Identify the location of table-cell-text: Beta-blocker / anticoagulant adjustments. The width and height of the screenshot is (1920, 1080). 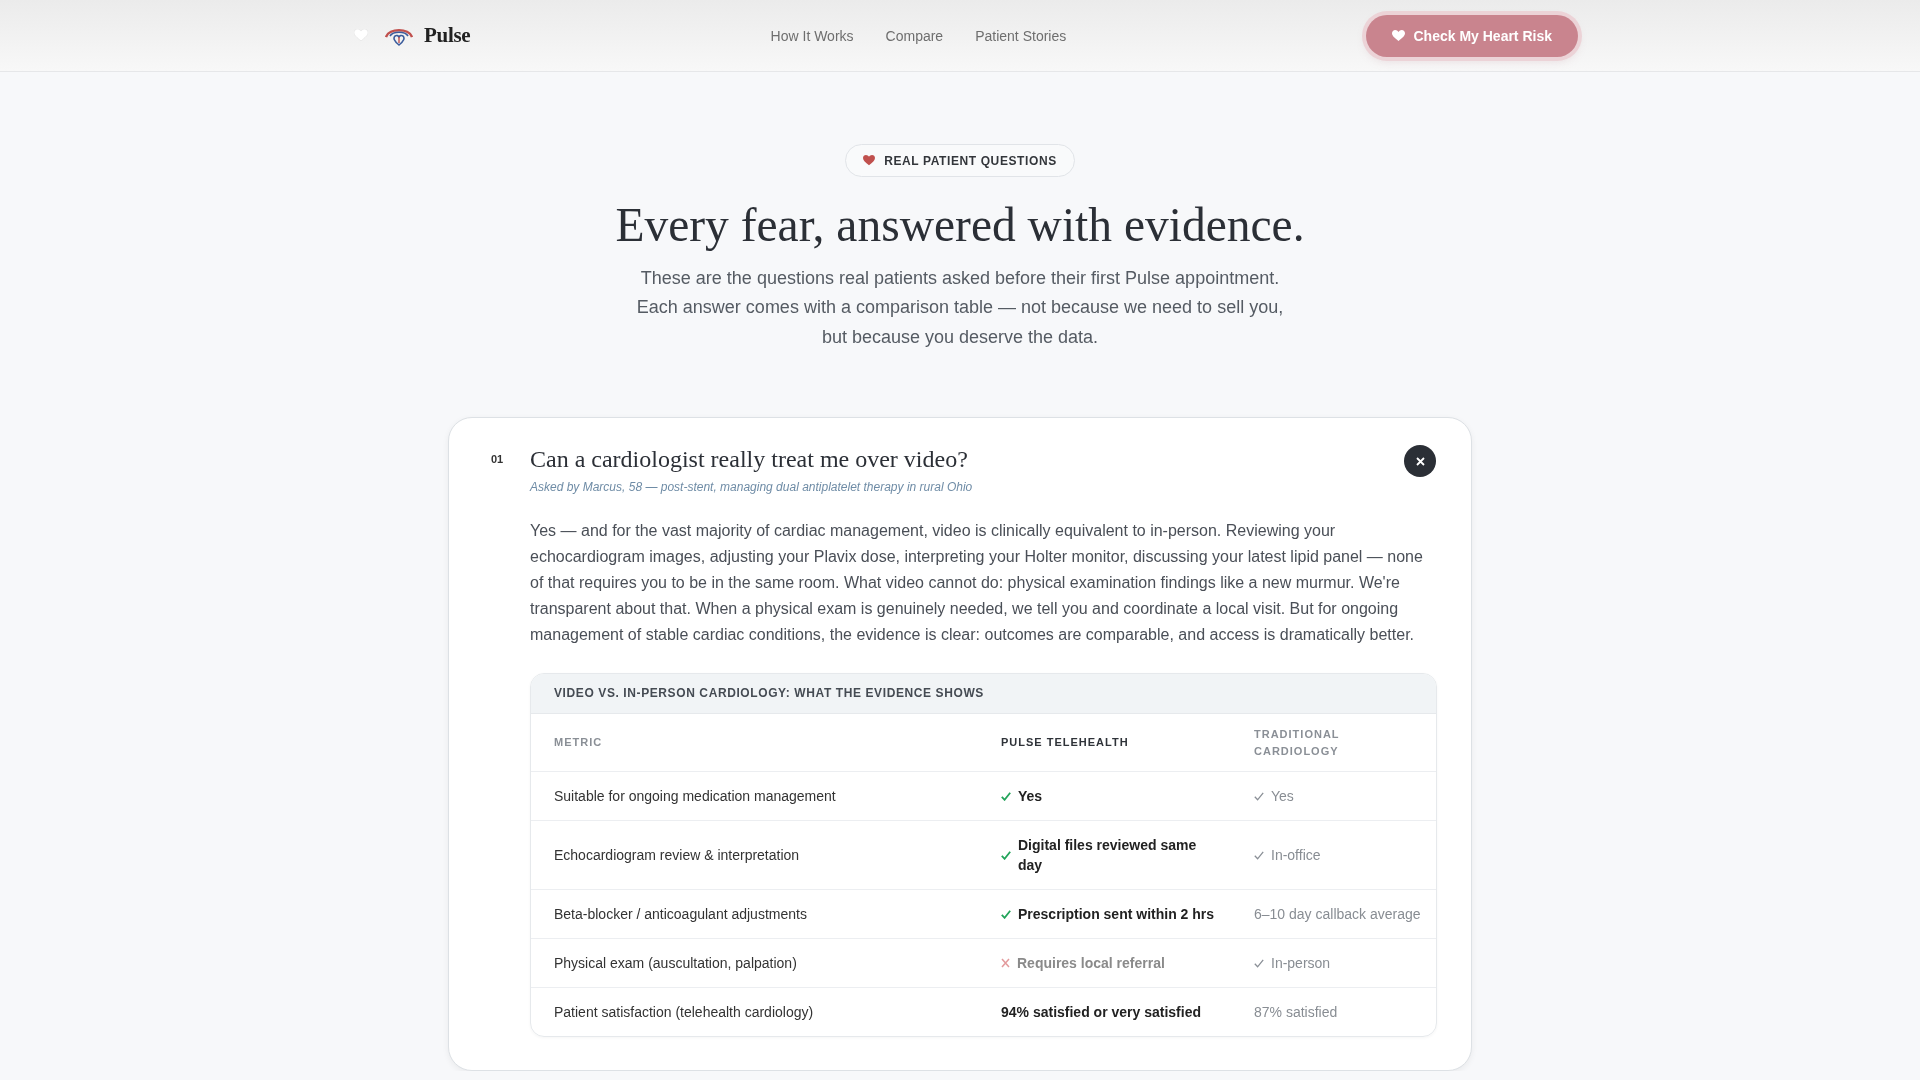
(680, 915).